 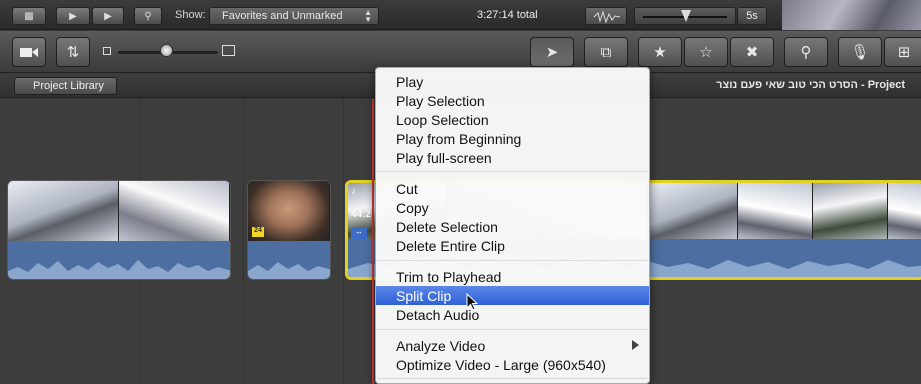 I want to click on menu-item-copy: Copy, so click(x=512, y=207).